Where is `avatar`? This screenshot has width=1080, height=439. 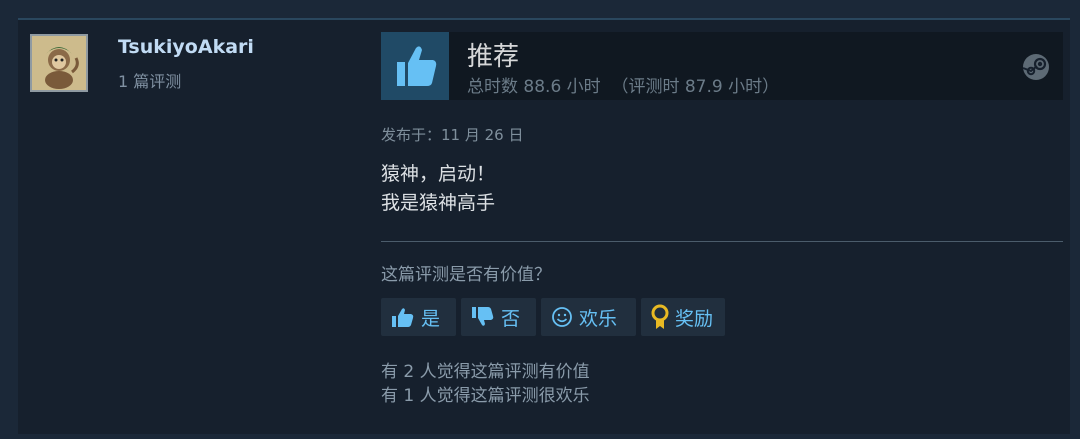 avatar is located at coordinates (59, 63).